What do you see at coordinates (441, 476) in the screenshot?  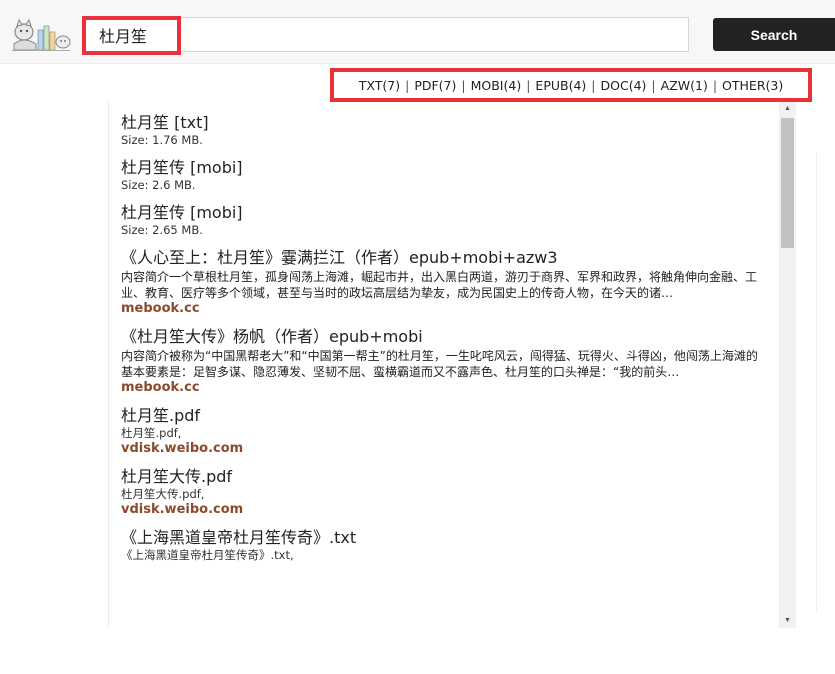 I see `result-title: 杜月笙大传.pdf` at bounding box center [441, 476].